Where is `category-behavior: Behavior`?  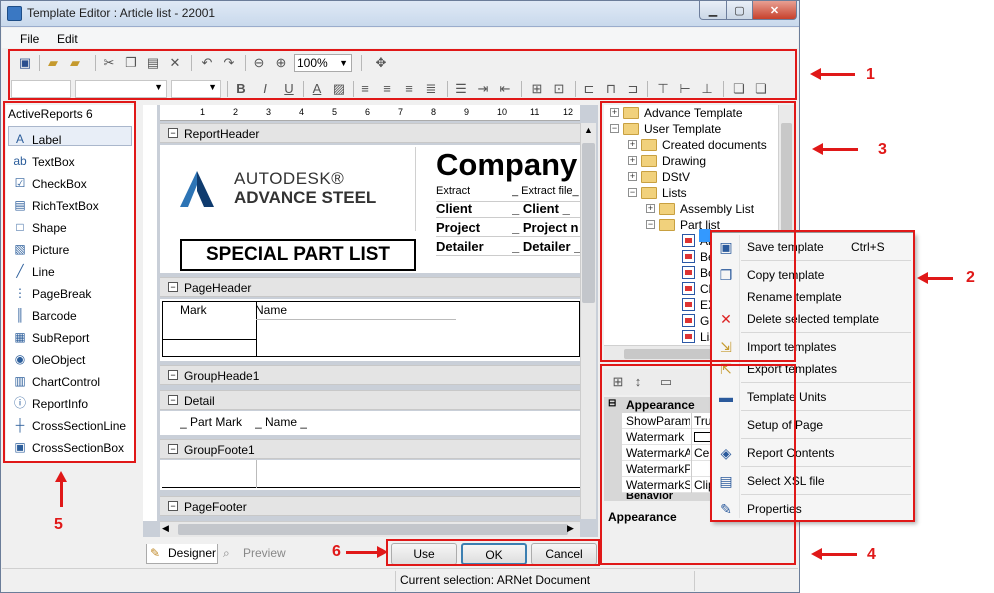 category-behavior: Behavior is located at coordinates (659, 497).